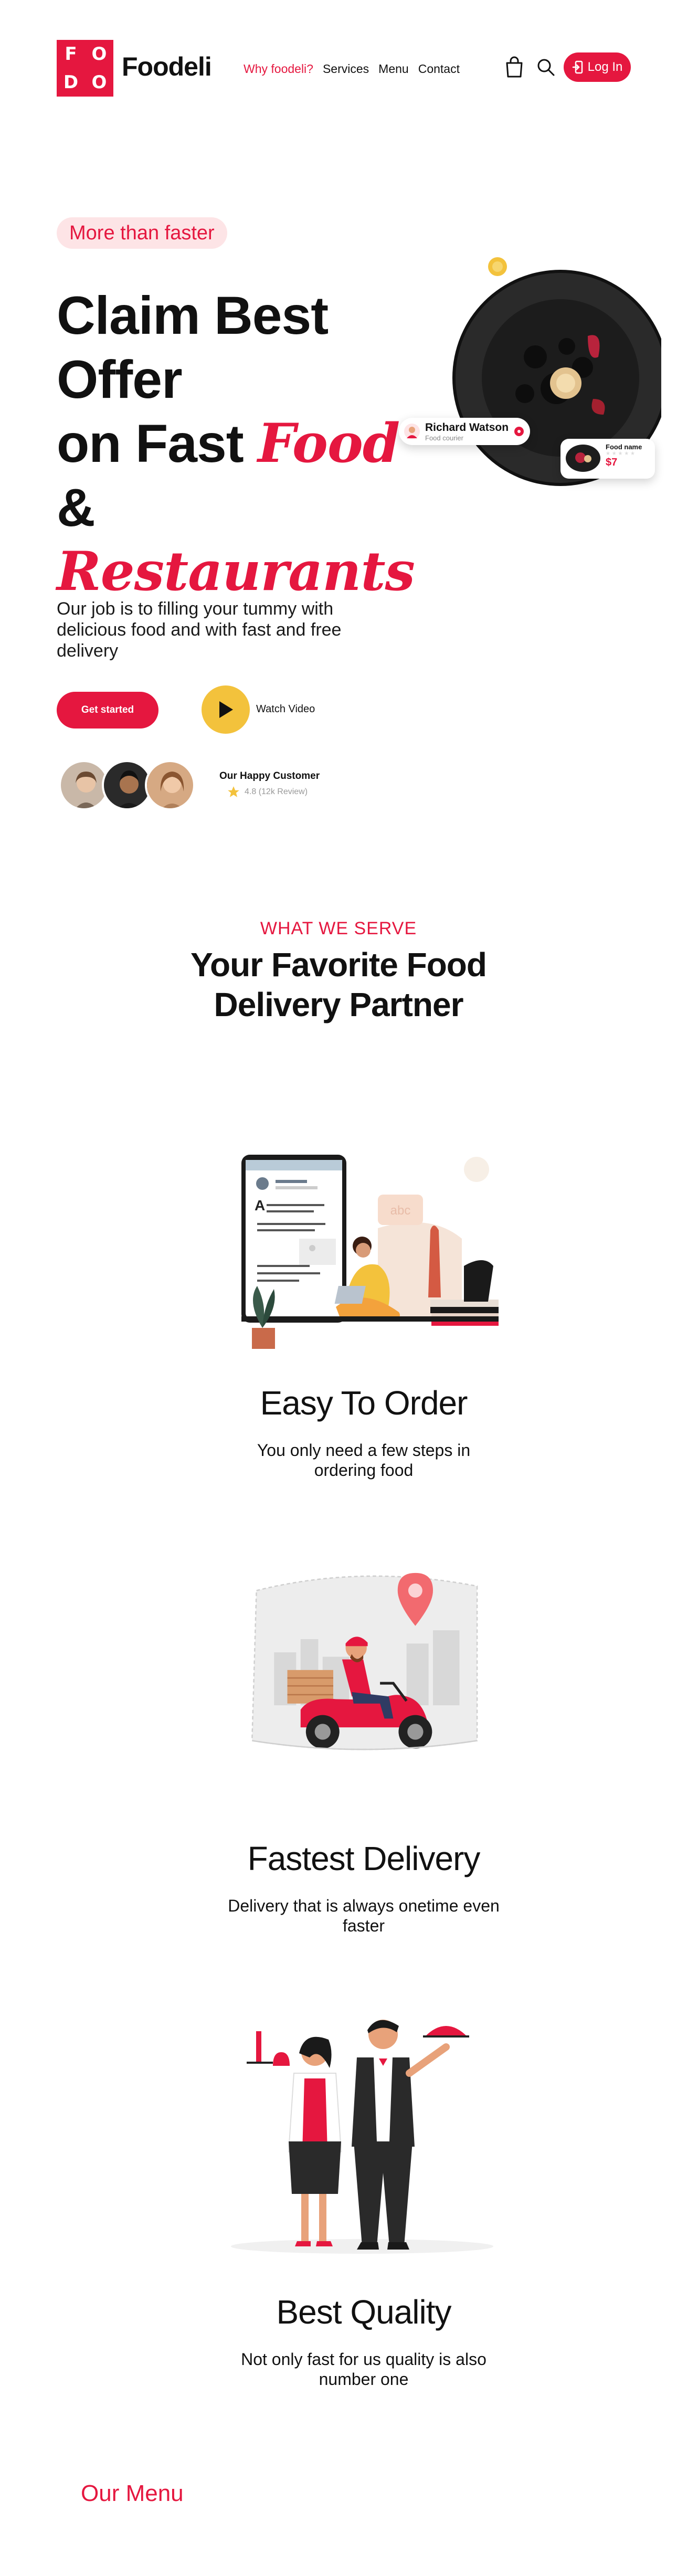 This screenshot has width=677, height=2576. I want to click on watch-video-label: Watch Video, so click(285, 709).